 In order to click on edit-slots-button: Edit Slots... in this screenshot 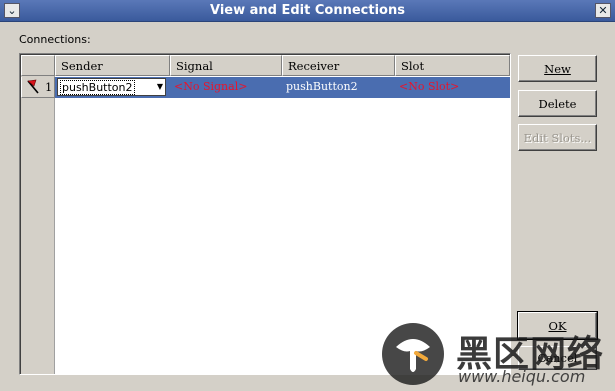, I will do `click(557, 137)`.